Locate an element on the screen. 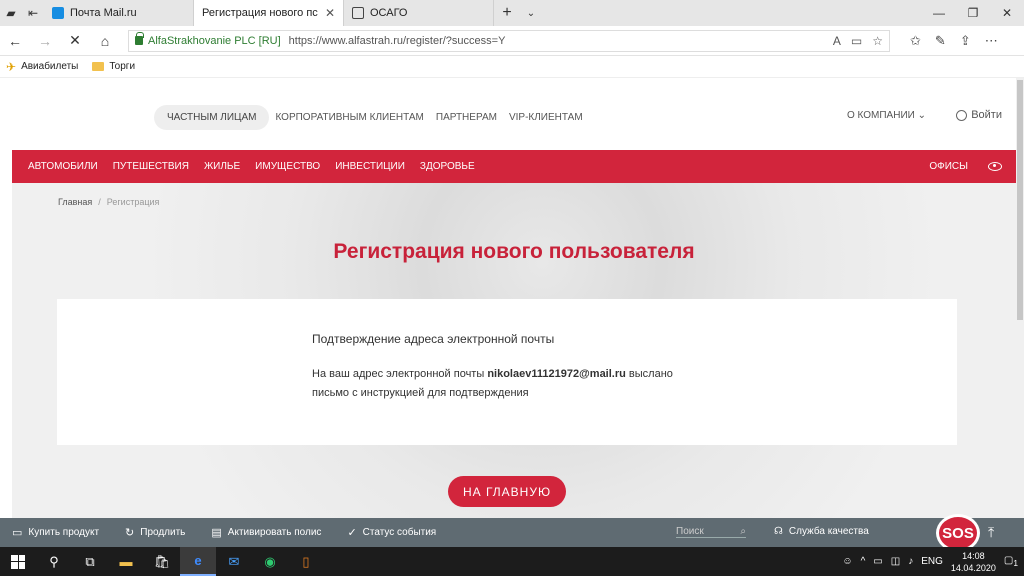 The height and width of the screenshot is (576, 1024). search-icon: ⚲ is located at coordinates (54, 561).